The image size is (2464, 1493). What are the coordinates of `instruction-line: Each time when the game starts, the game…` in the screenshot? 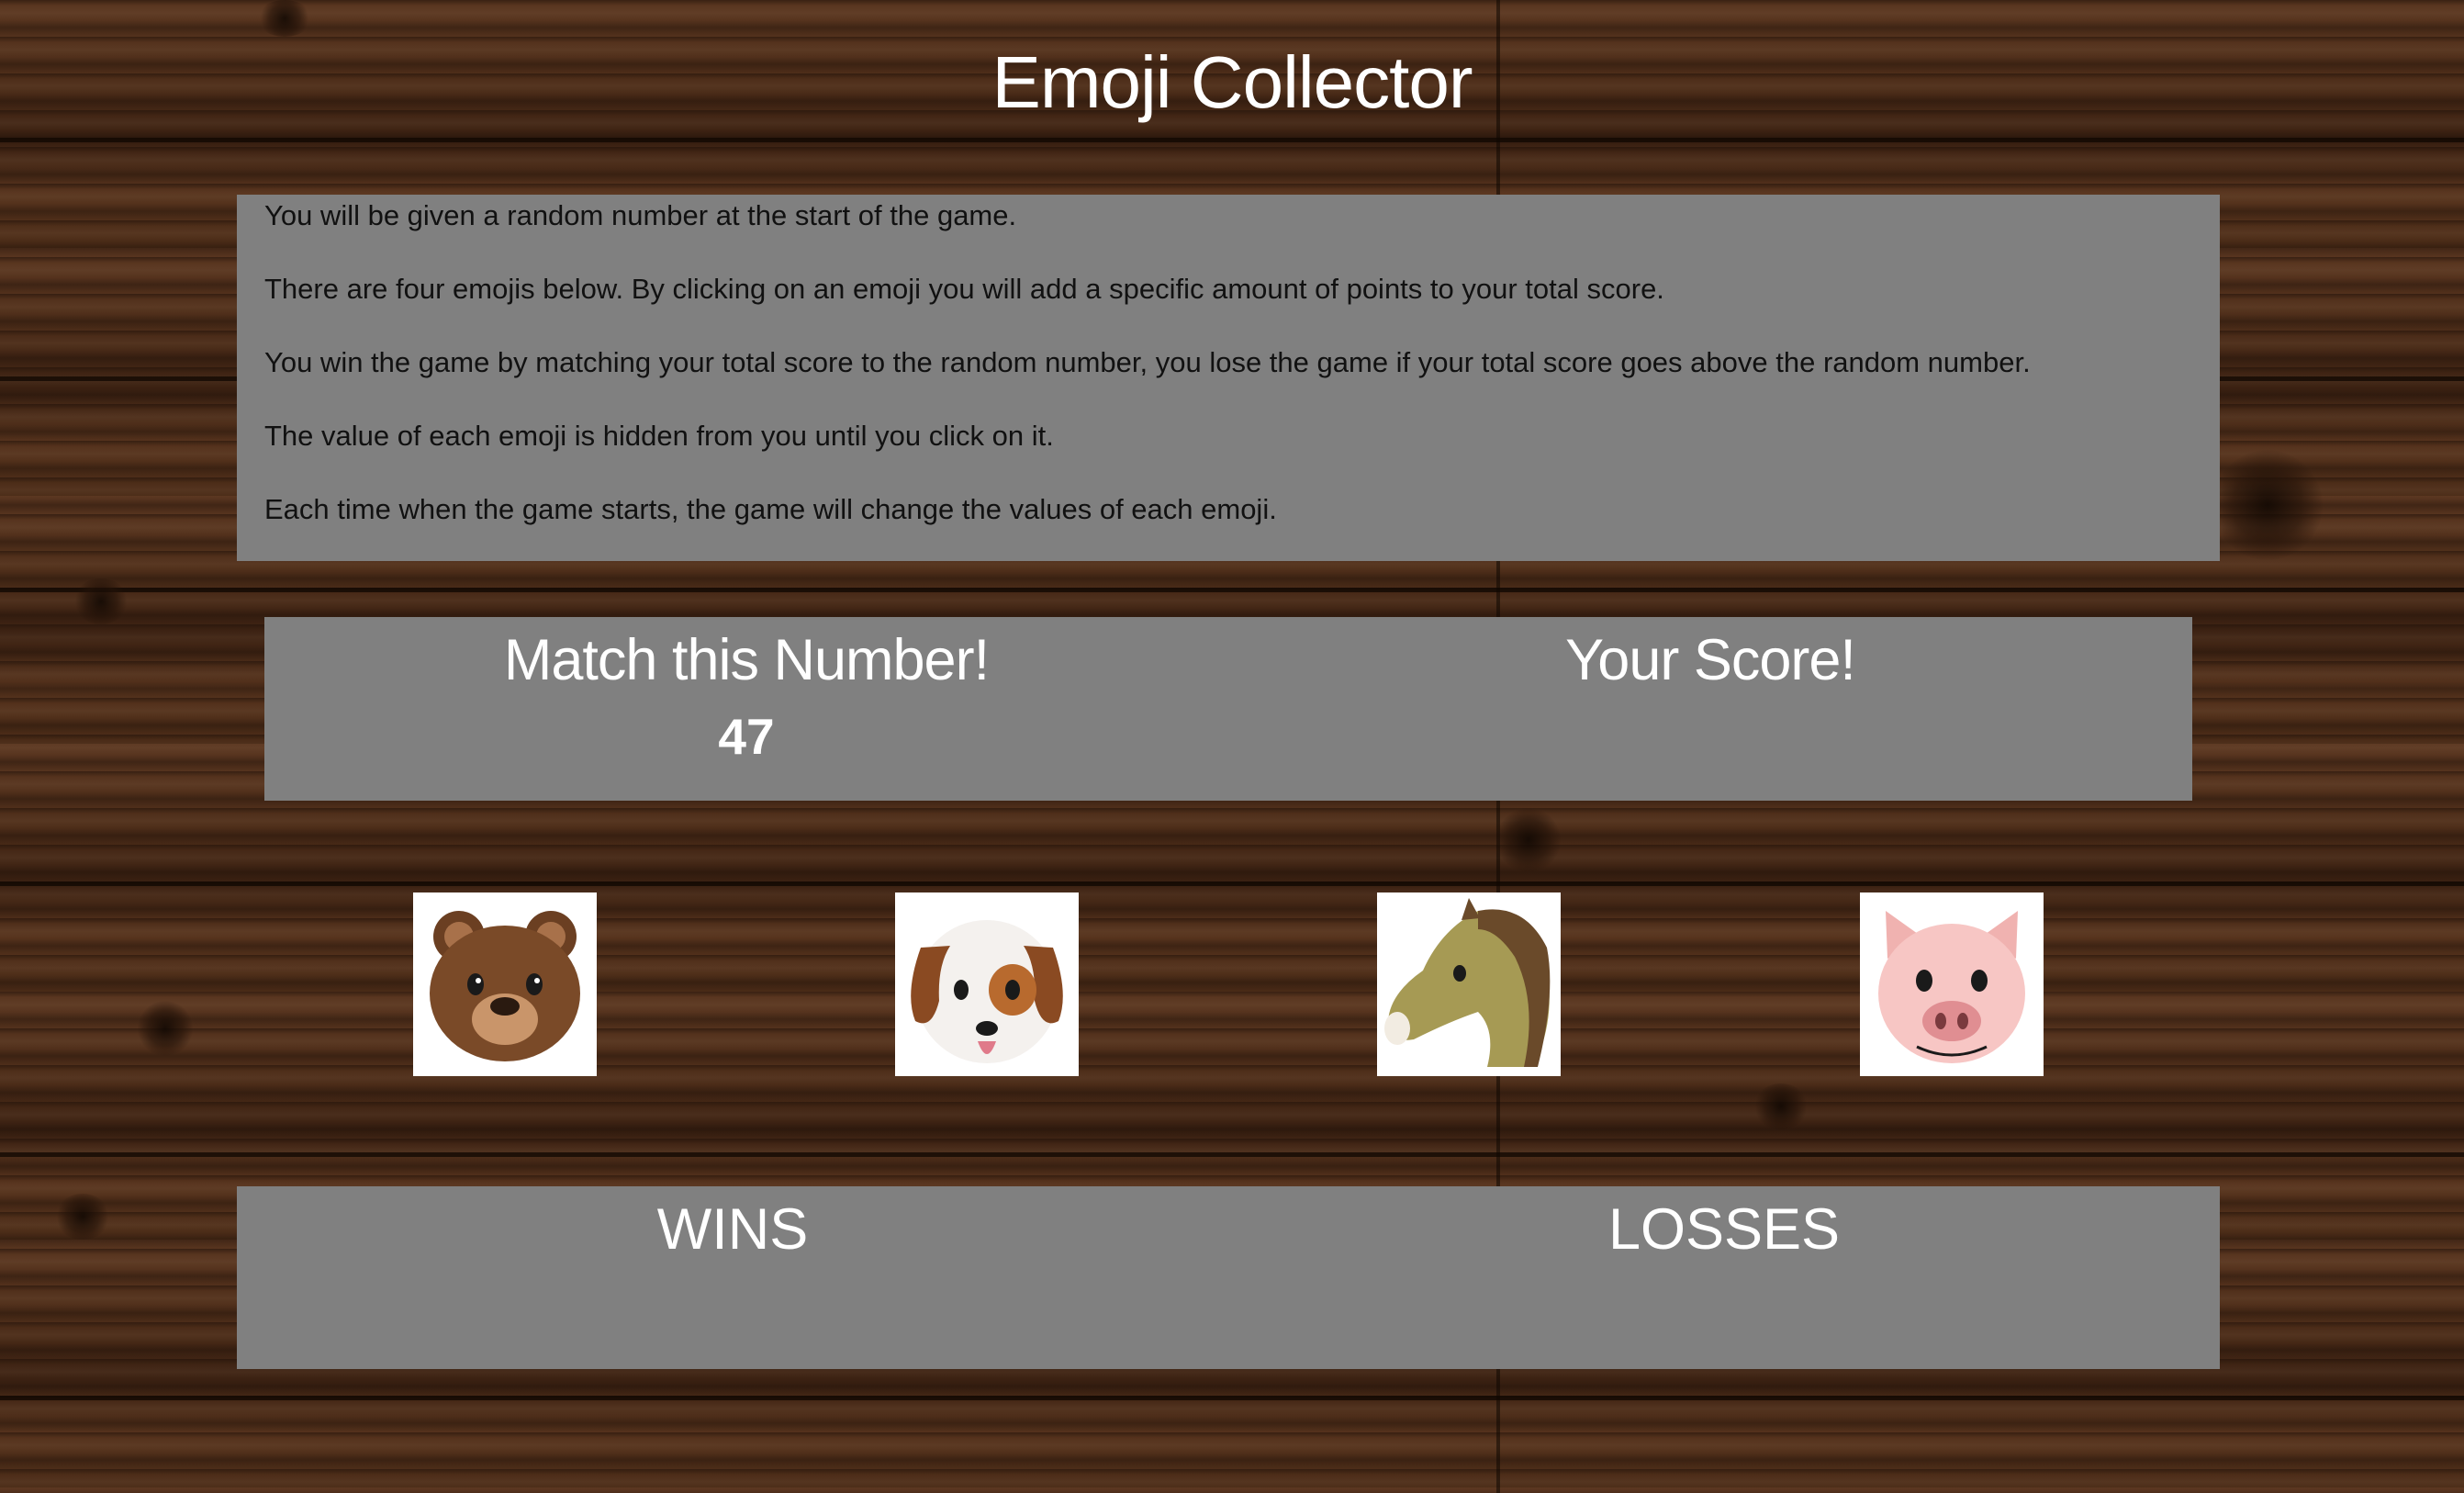 It's located at (770, 509).